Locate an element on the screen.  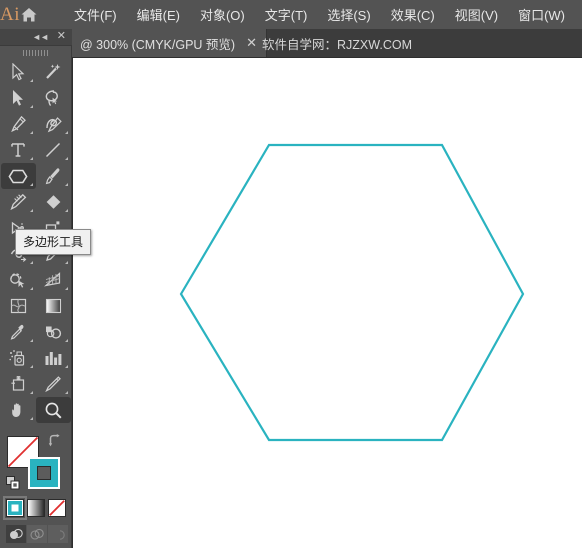
shape-builder-tool is located at coordinates (18, 280).